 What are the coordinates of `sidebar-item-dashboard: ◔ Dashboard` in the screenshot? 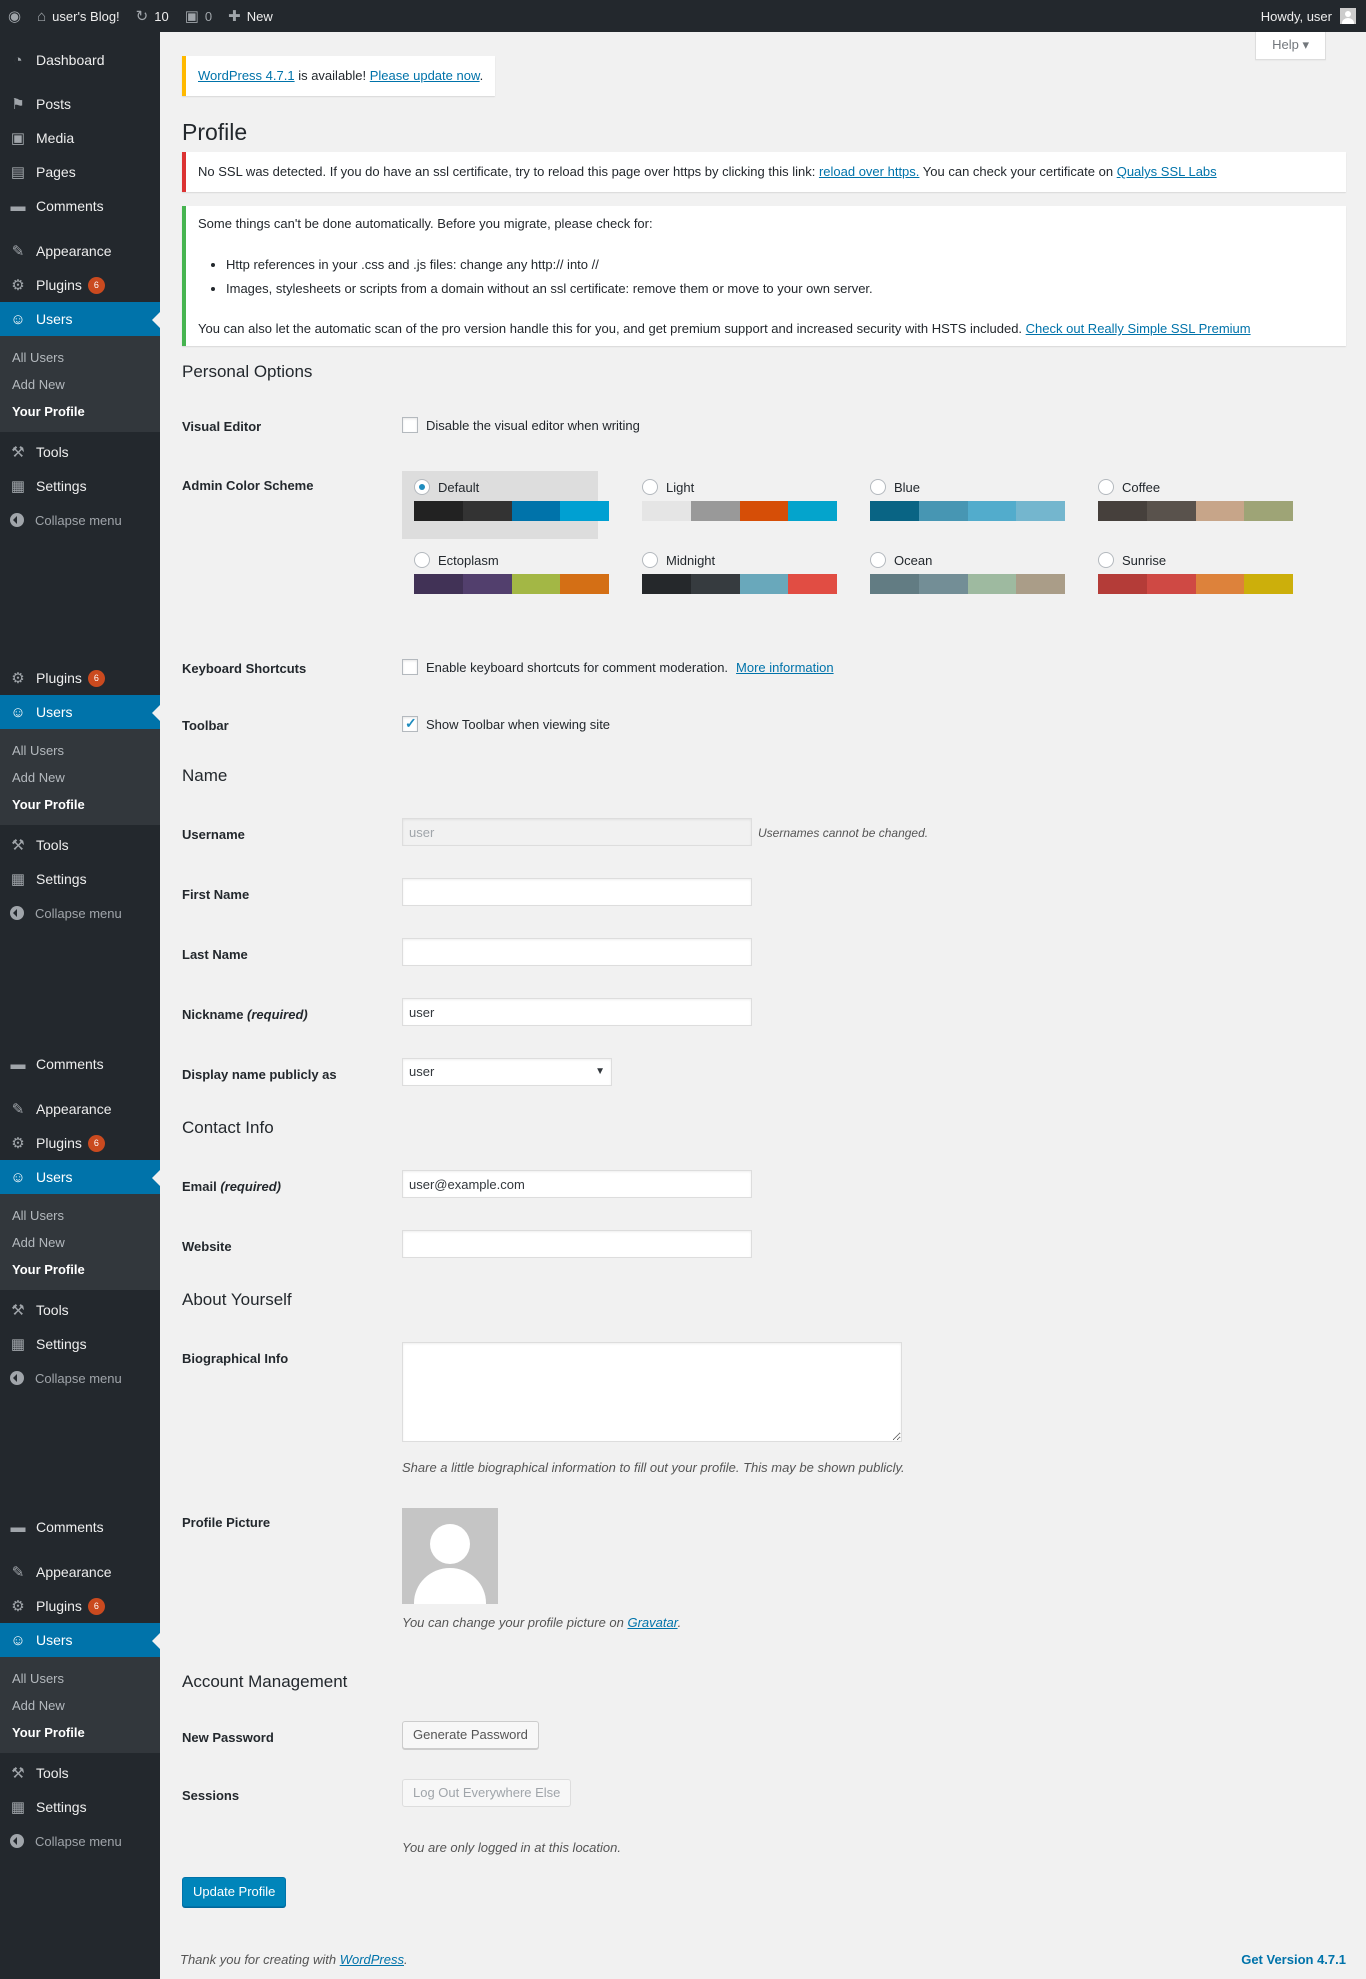 It's located at (80, 60).